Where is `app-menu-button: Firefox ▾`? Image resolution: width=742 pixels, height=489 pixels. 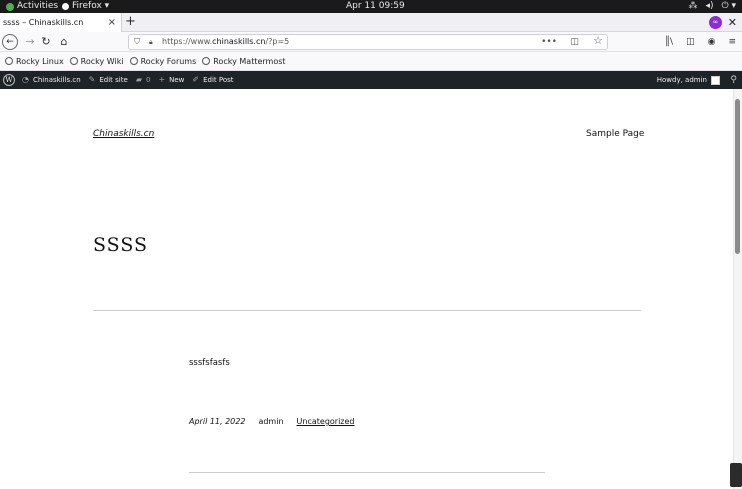 app-menu-button: Firefox ▾ is located at coordinates (85, 6).